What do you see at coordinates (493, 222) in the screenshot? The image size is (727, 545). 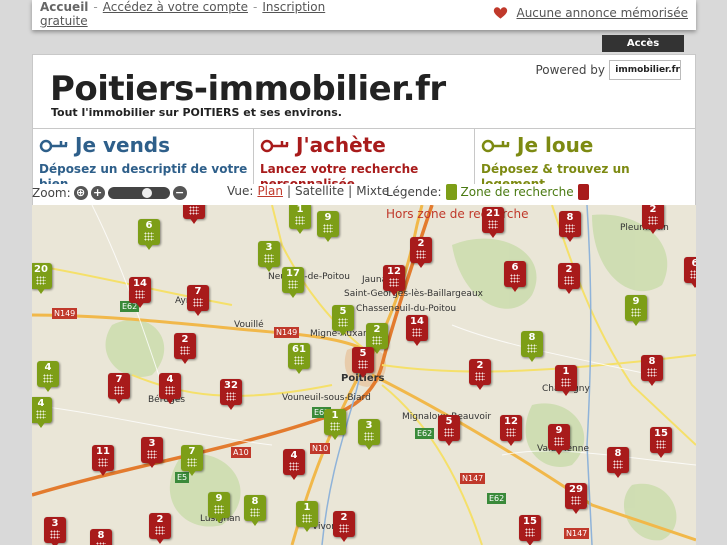 I see `listing-marker: 21` at bounding box center [493, 222].